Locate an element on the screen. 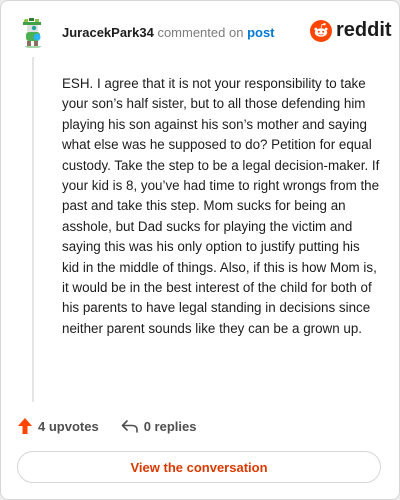  view-conversation-button: View the conversation is located at coordinates (199, 467).